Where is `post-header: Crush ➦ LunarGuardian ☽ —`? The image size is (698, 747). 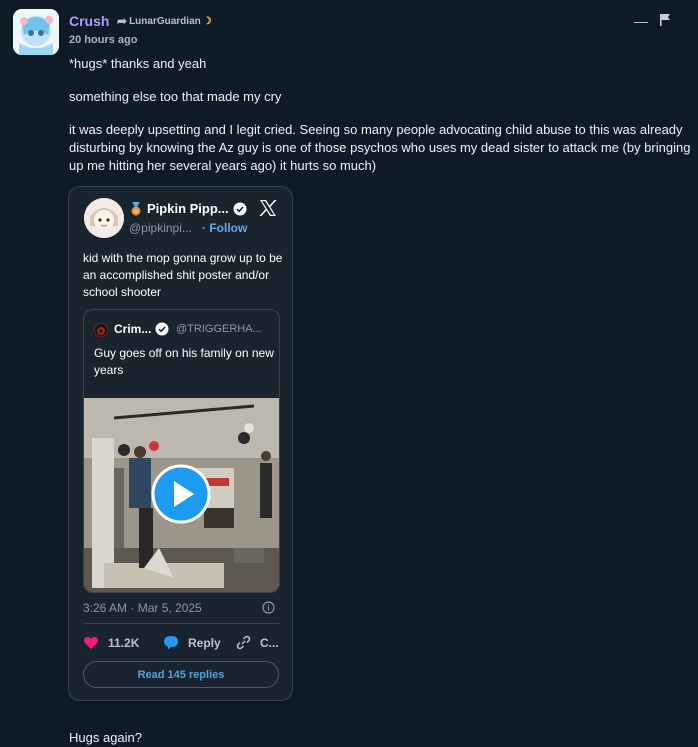 post-header: Crush ➦ LunarGuardian ☽ — is located at coordinates (379, 23).